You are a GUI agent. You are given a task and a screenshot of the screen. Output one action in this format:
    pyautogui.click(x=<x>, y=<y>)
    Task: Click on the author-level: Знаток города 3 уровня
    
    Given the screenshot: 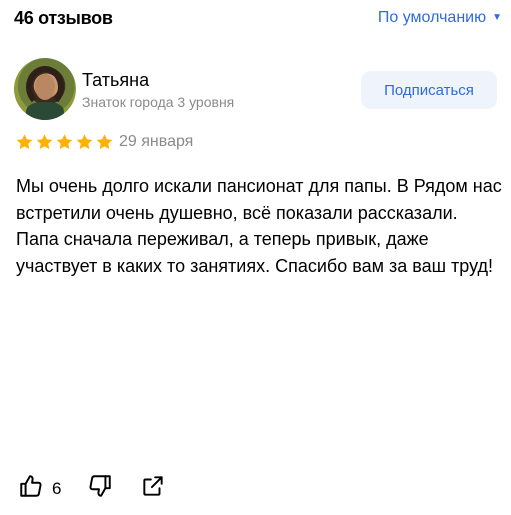 What is the action you would take?
    pyautogui.click(x=158, y=102)
    